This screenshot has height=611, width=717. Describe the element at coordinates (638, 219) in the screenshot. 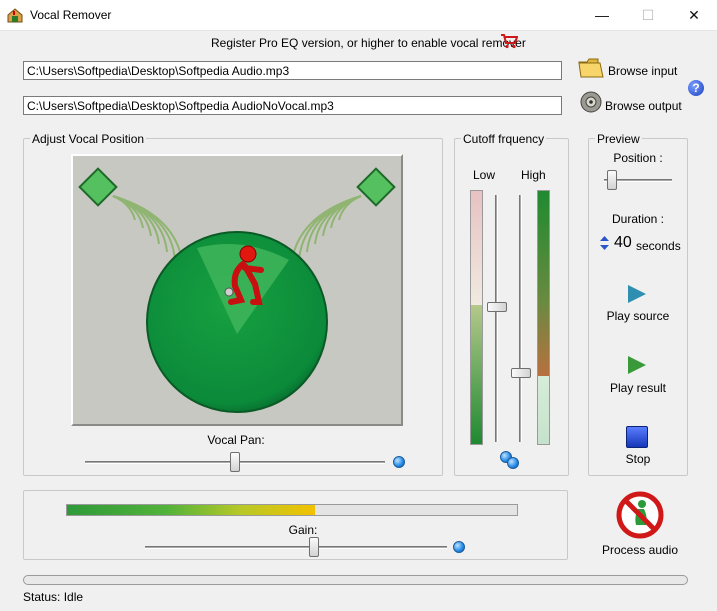

I see `duration-label: Duration :` at that location.